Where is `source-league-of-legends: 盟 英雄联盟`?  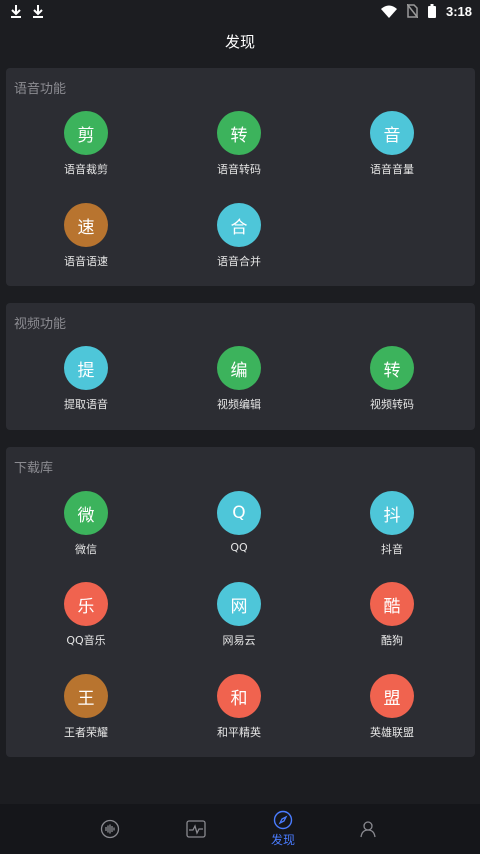 source-league-of-legends: 盟 英雄联盟 is located at coordinates (392, 707).